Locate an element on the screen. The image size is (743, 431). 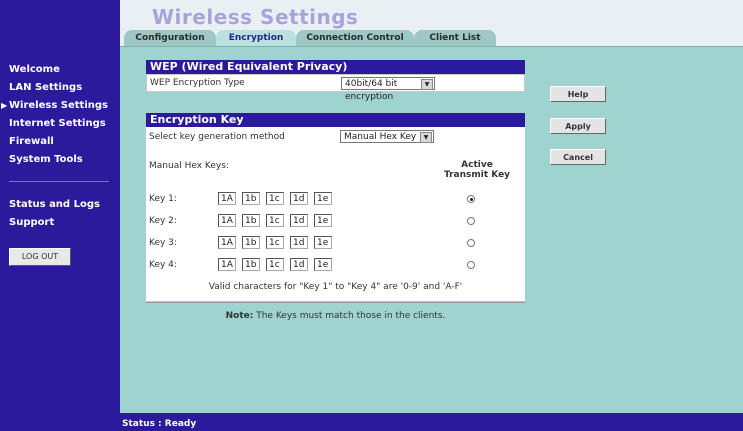
key-1-label: Key 1: is located at coordinates (163, 199).